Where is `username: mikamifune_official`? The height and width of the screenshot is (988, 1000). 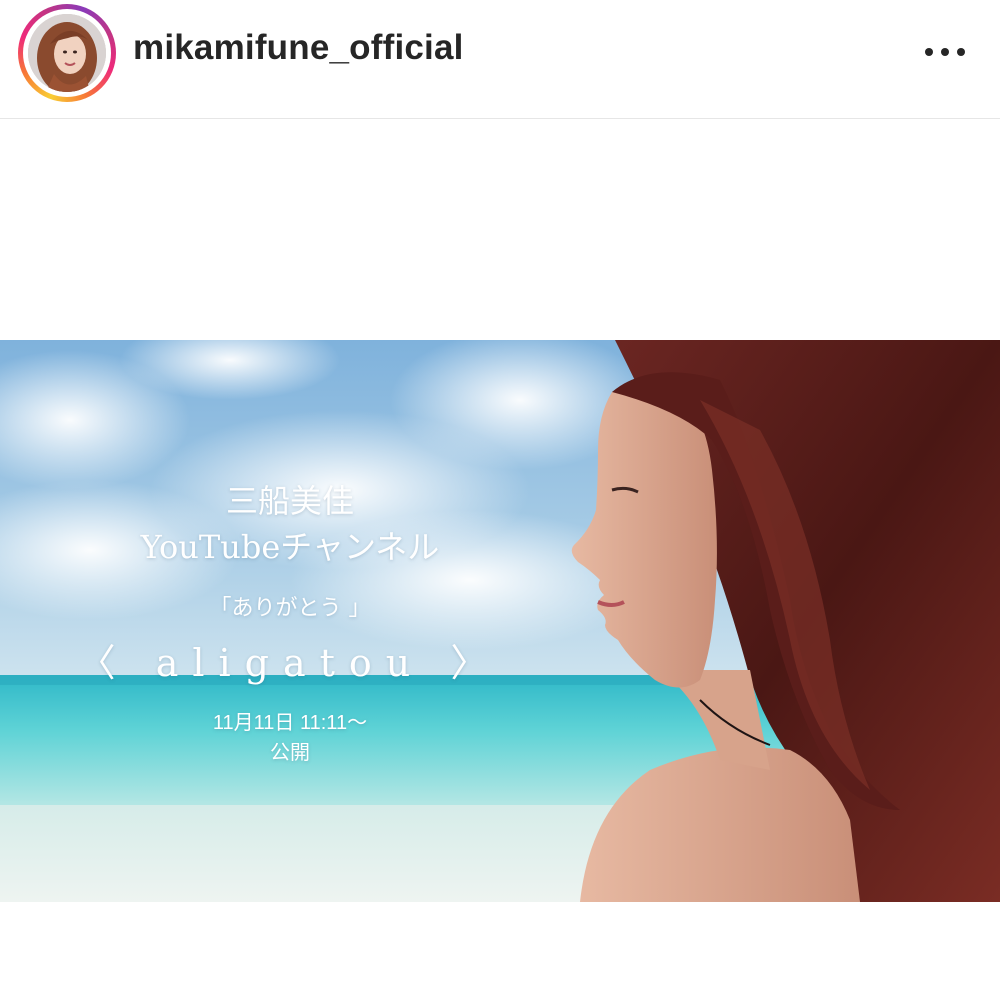
username: mikamifune_official is located at coordinates (298, 48).